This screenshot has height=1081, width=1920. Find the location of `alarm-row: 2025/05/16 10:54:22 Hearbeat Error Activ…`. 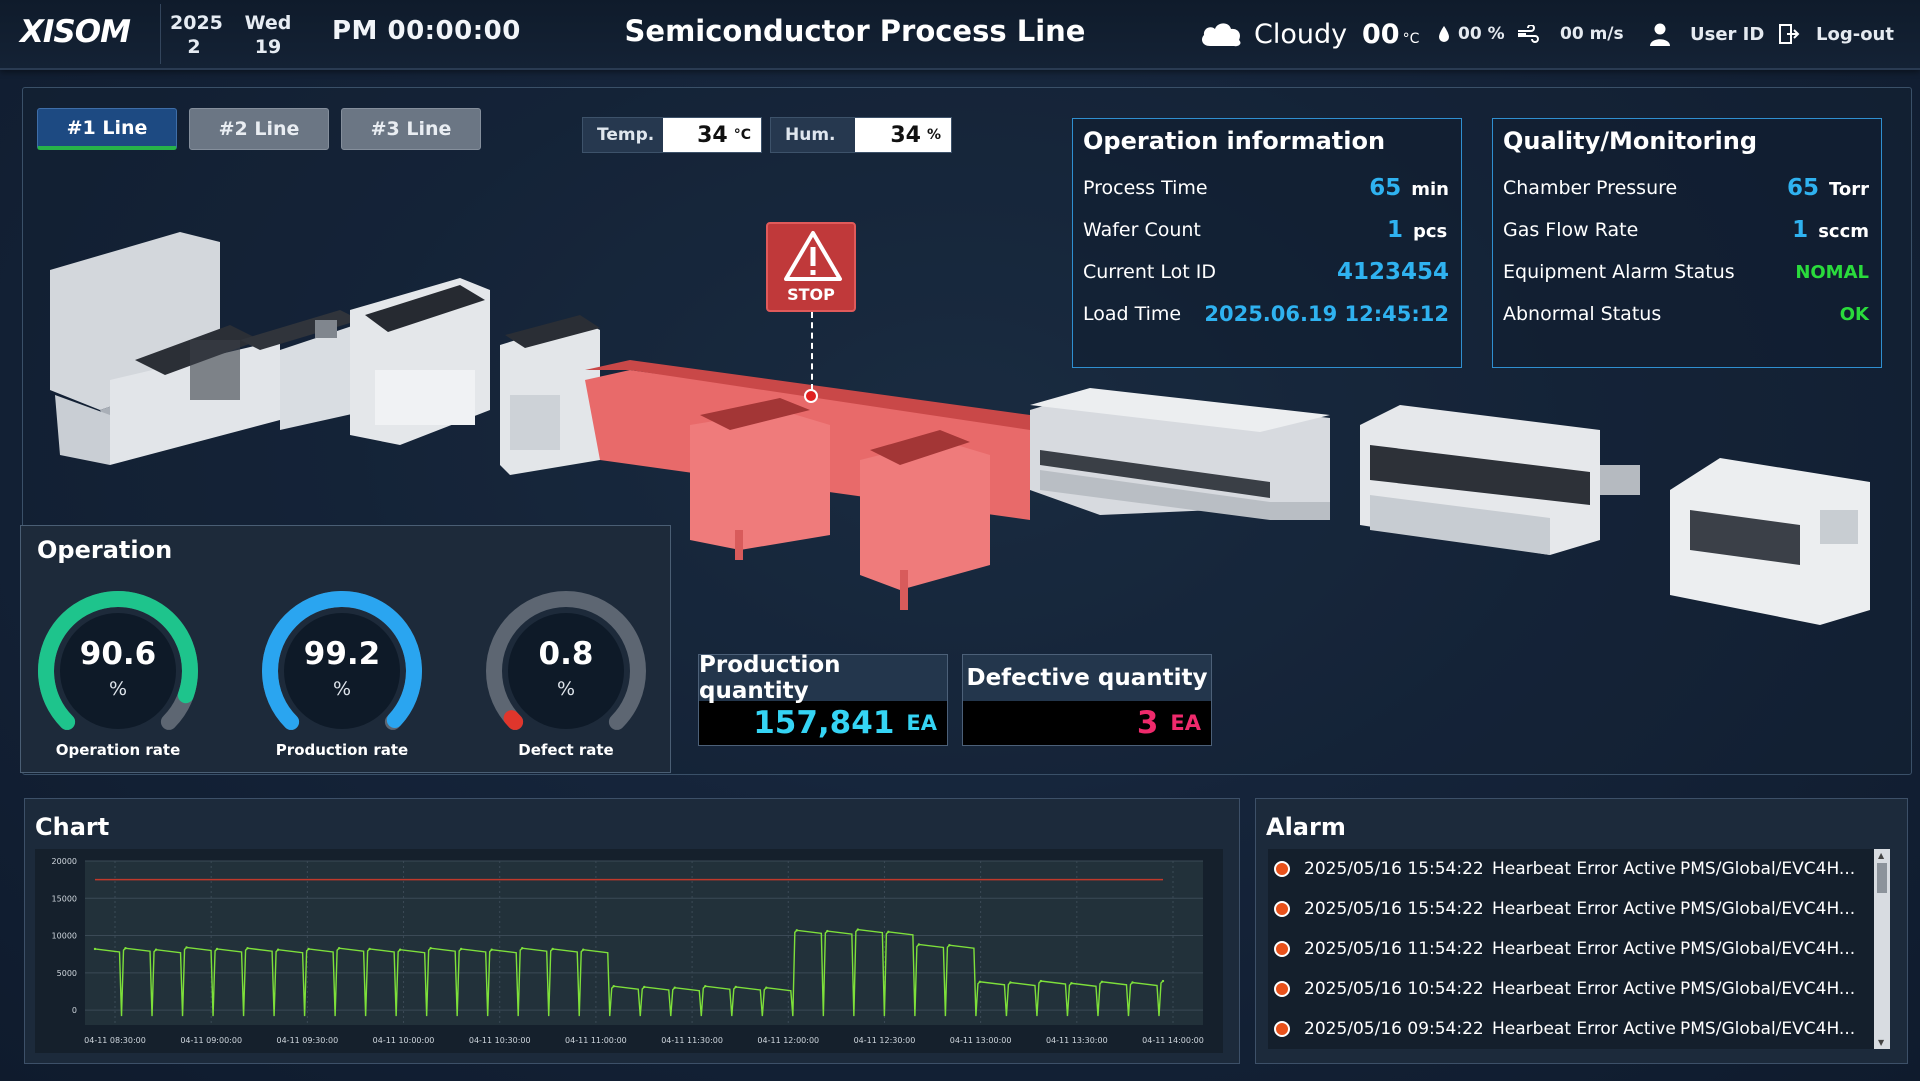

alarm-row: 2025/05/16 10:54:22 Hearbeat Error Activ… is located at coordinates (1564, 989).